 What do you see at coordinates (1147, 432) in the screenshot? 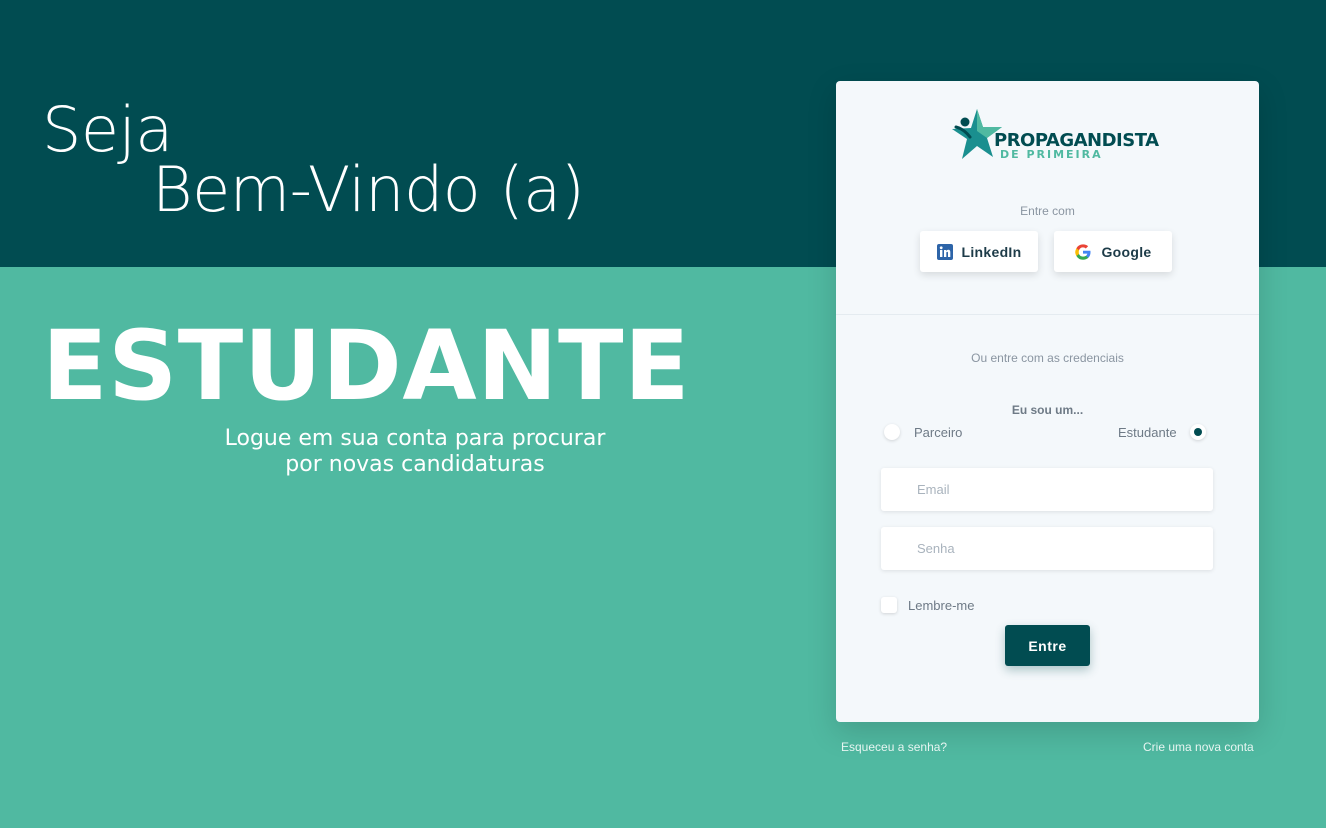
I see `estudante-label: Estudante` at bounding box center [1147, 432].